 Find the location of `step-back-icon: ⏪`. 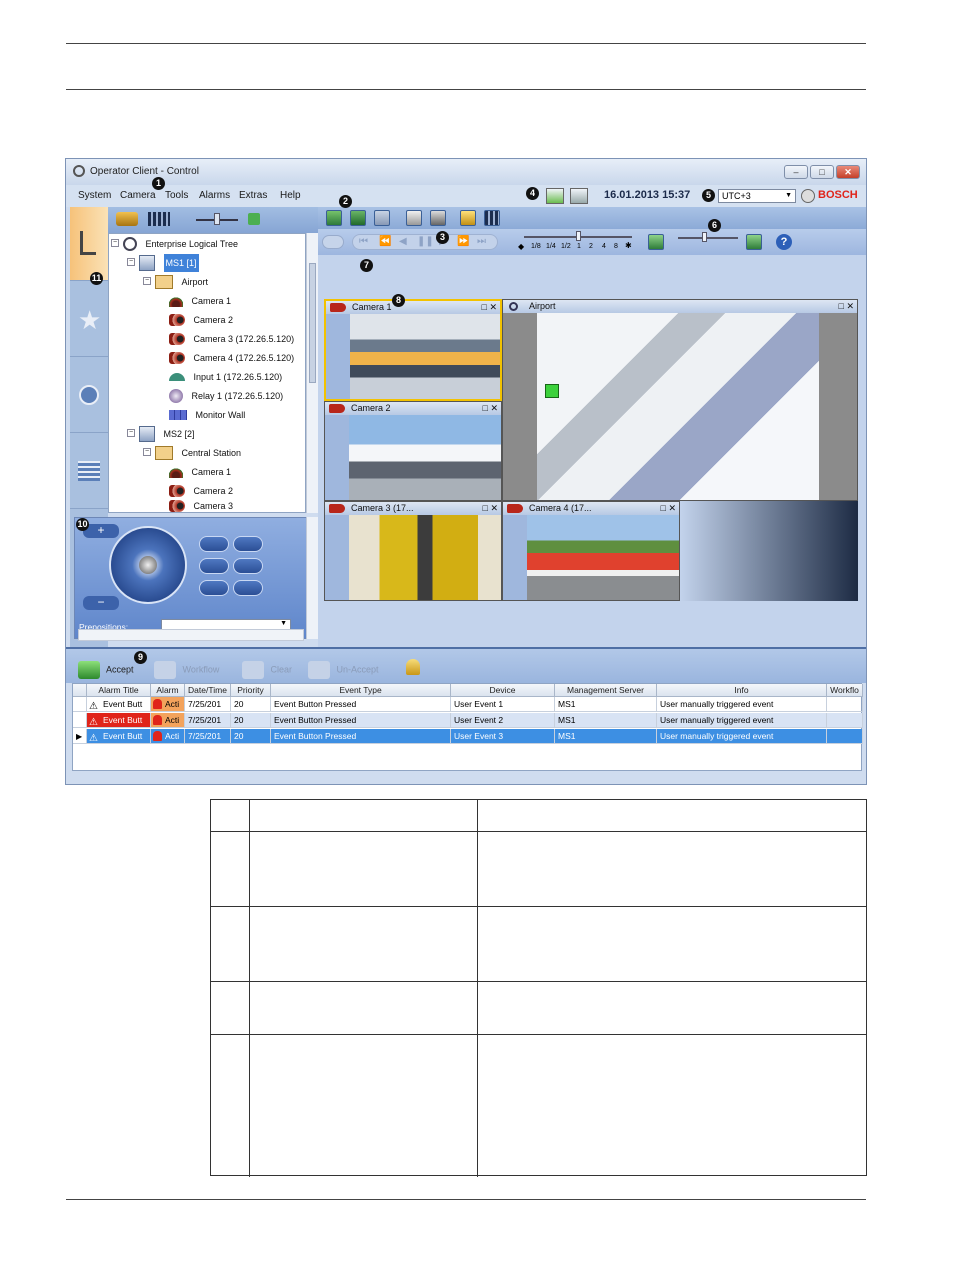

step-back-icon: ⏪ is located at coordinates (385, 241).